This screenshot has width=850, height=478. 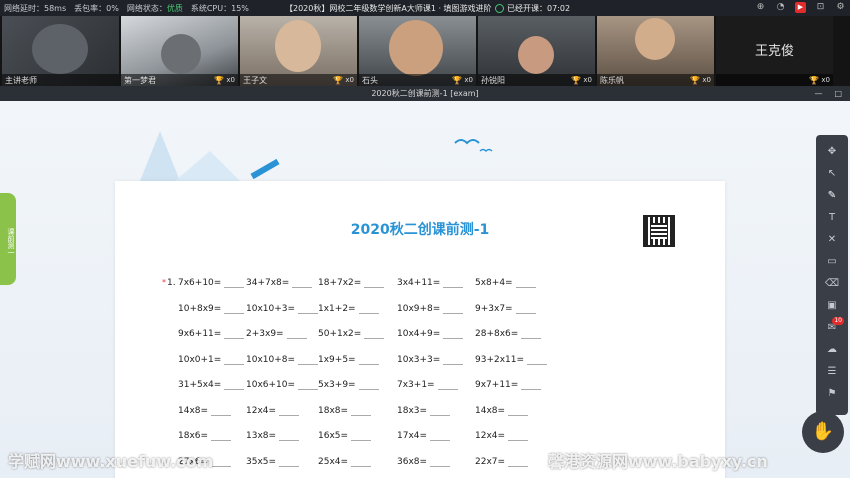 What do you see at coordinates (774, 51) in the screenshot?
I see `video-tile: 王克俊 🏆 x0` at bounding box center [774, 51].